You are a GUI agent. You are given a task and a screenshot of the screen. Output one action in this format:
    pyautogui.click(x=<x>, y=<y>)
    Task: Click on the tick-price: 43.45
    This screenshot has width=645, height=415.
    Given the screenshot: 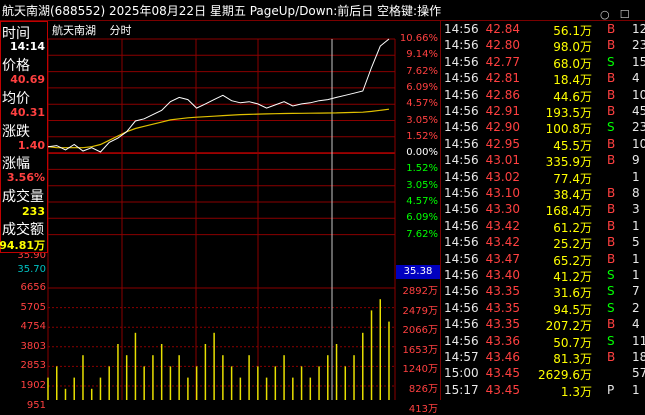 What is the action you would take?
    pyautogui.click(x=502, y=373)
    